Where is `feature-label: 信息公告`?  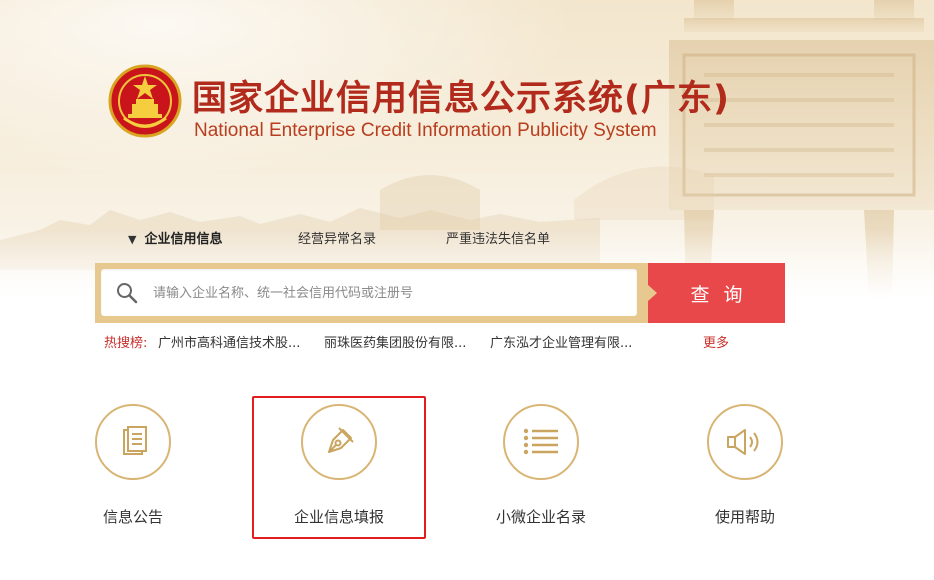
feature-label: 信息公告 is located at coordinates (132, 517).